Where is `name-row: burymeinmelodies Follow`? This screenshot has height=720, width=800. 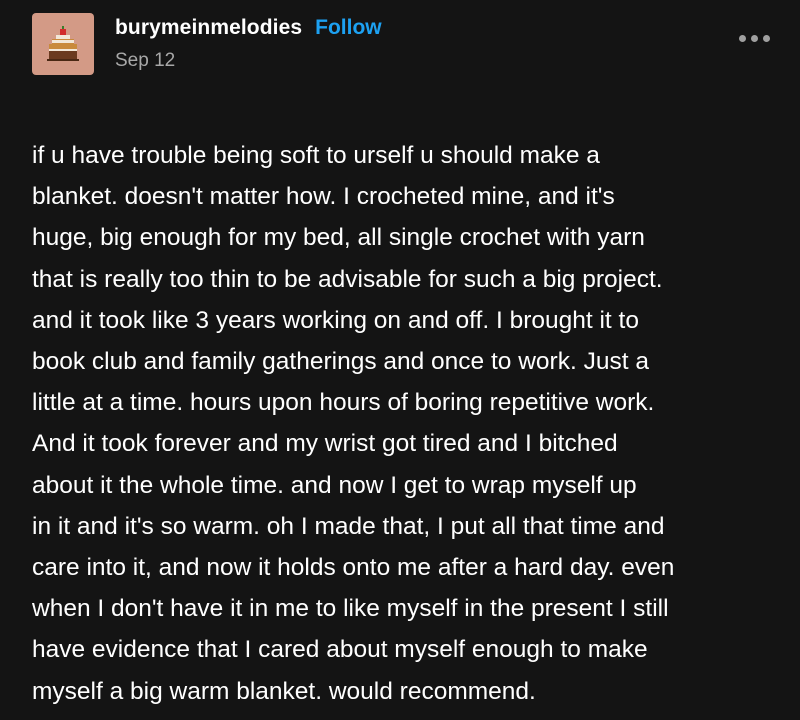
name-row: burymeinmelodies Follow is located at coordinates (248, 31).